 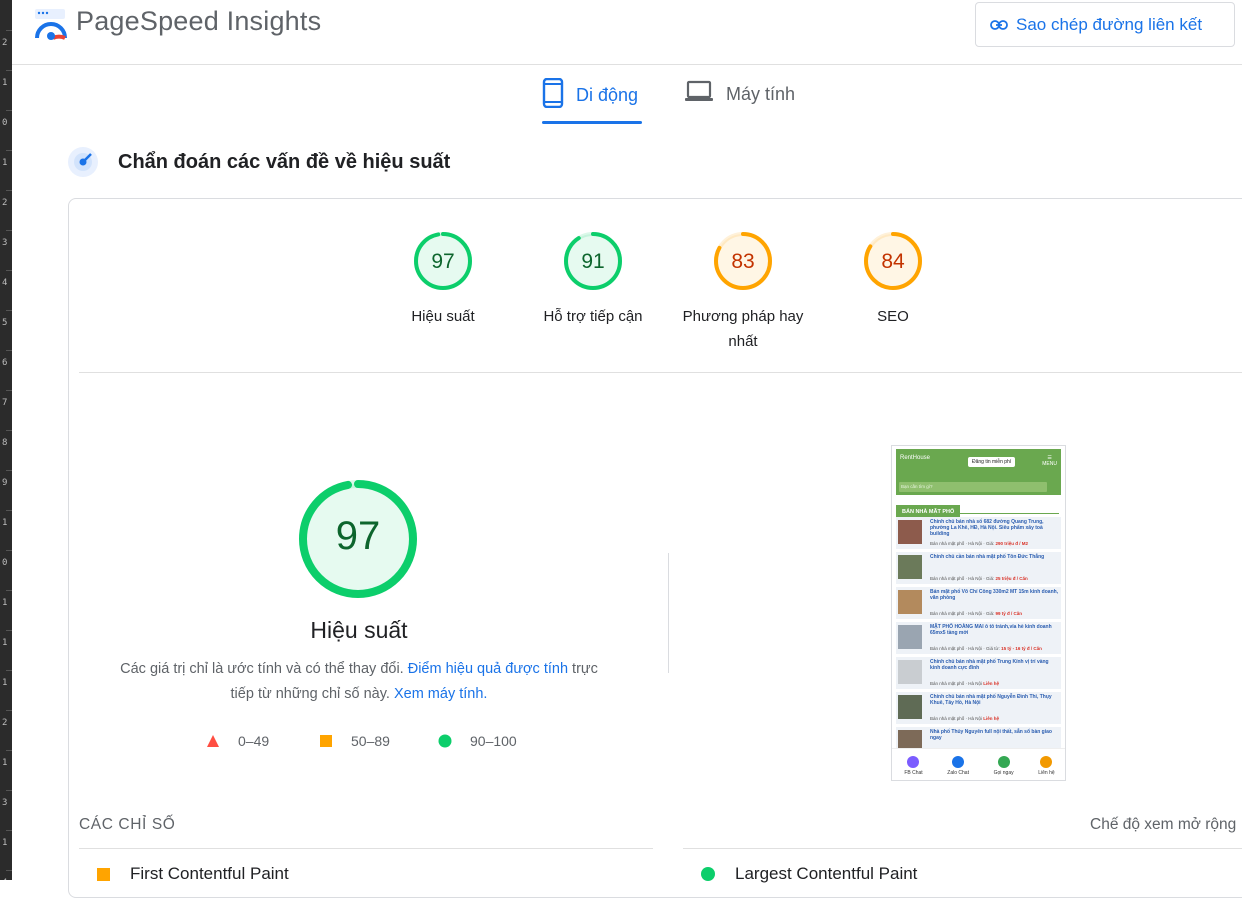 I want to click on metric-lcp: Largest Contentful Paint, so click(x=809, y=874).